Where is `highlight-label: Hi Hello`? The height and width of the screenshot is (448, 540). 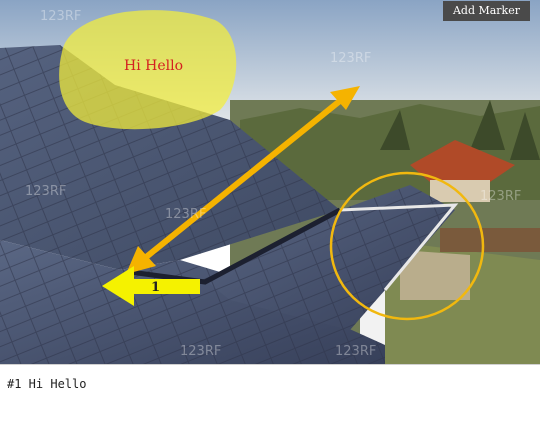
highlight-label: Hi Hello is located at coordinates (153, 66).